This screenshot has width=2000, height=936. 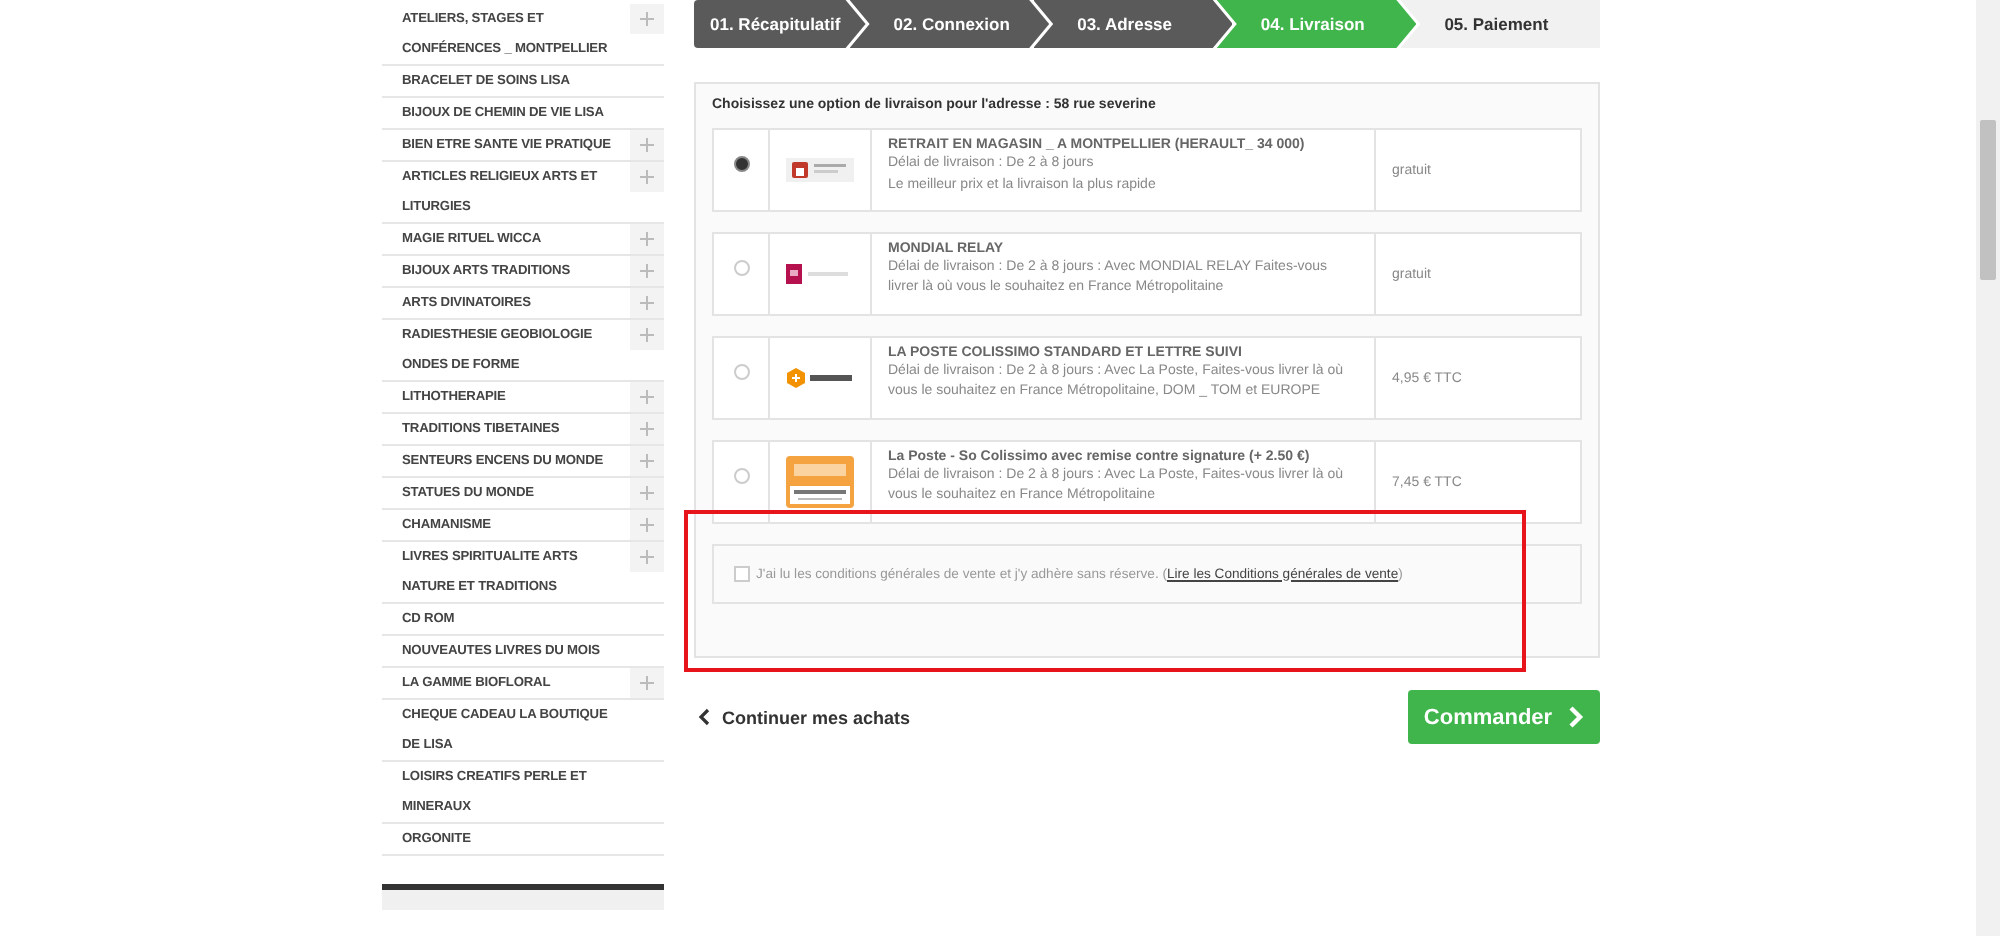 I want to click on shop-logo-icon, so click(x=820, y=170).